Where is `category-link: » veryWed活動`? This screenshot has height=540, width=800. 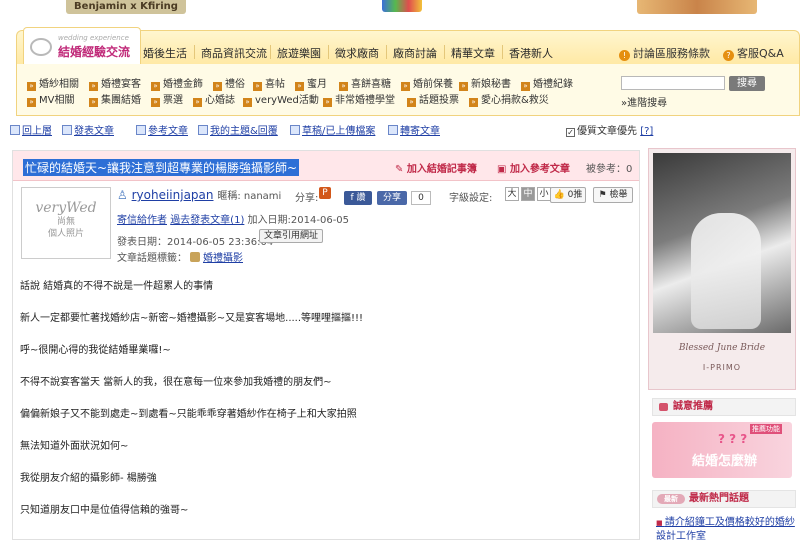 category-link: » veryWed活動 is located at coordinates (281, 99).